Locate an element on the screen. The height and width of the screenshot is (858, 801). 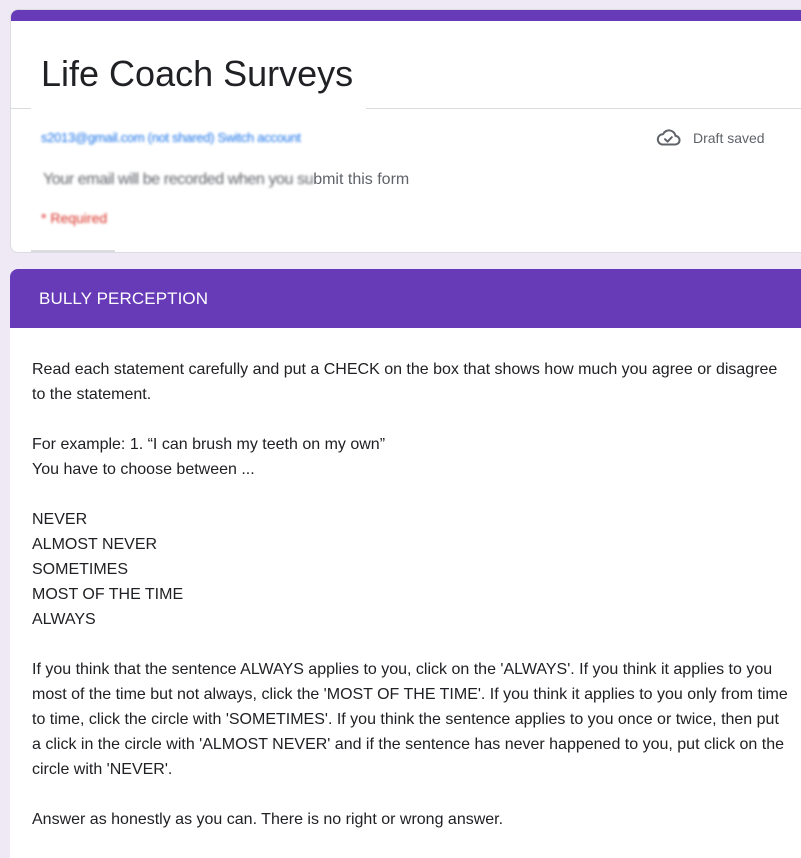
header-accent-stripe is located at coordinates (406, 15).